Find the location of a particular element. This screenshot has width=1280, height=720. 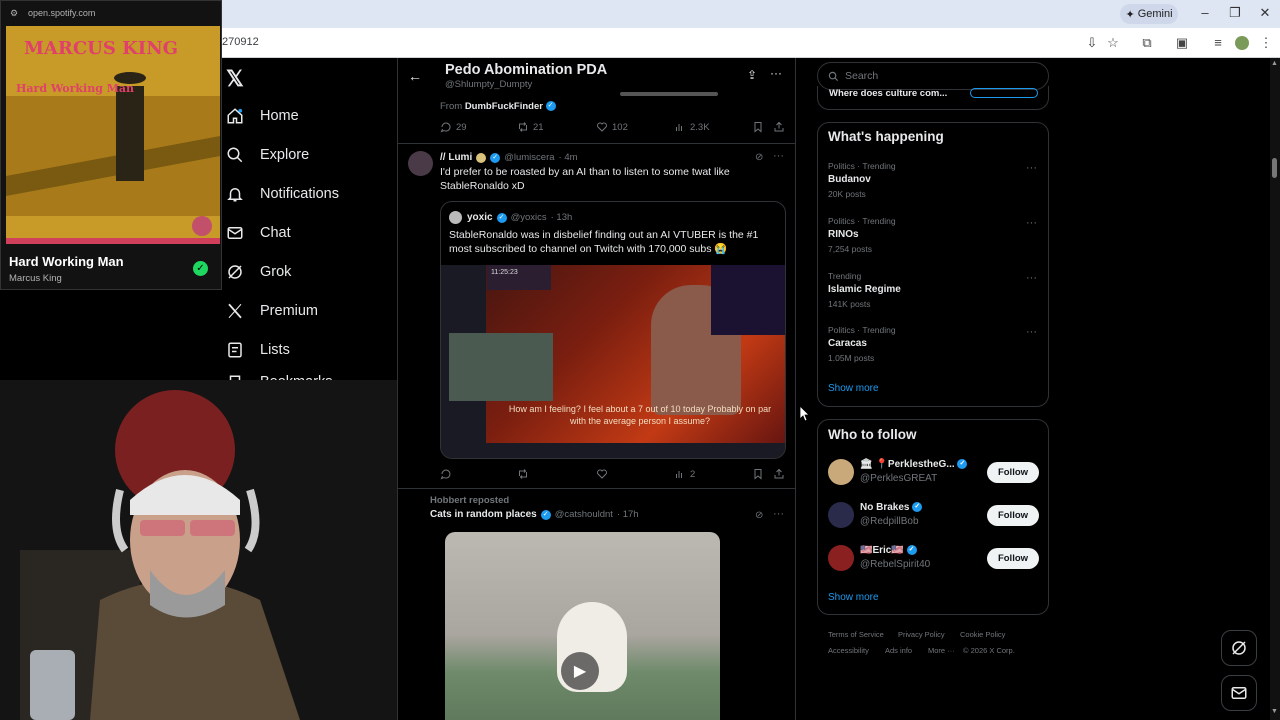

extensions-icon: ⧉ is located at coordinates (1147, 43).